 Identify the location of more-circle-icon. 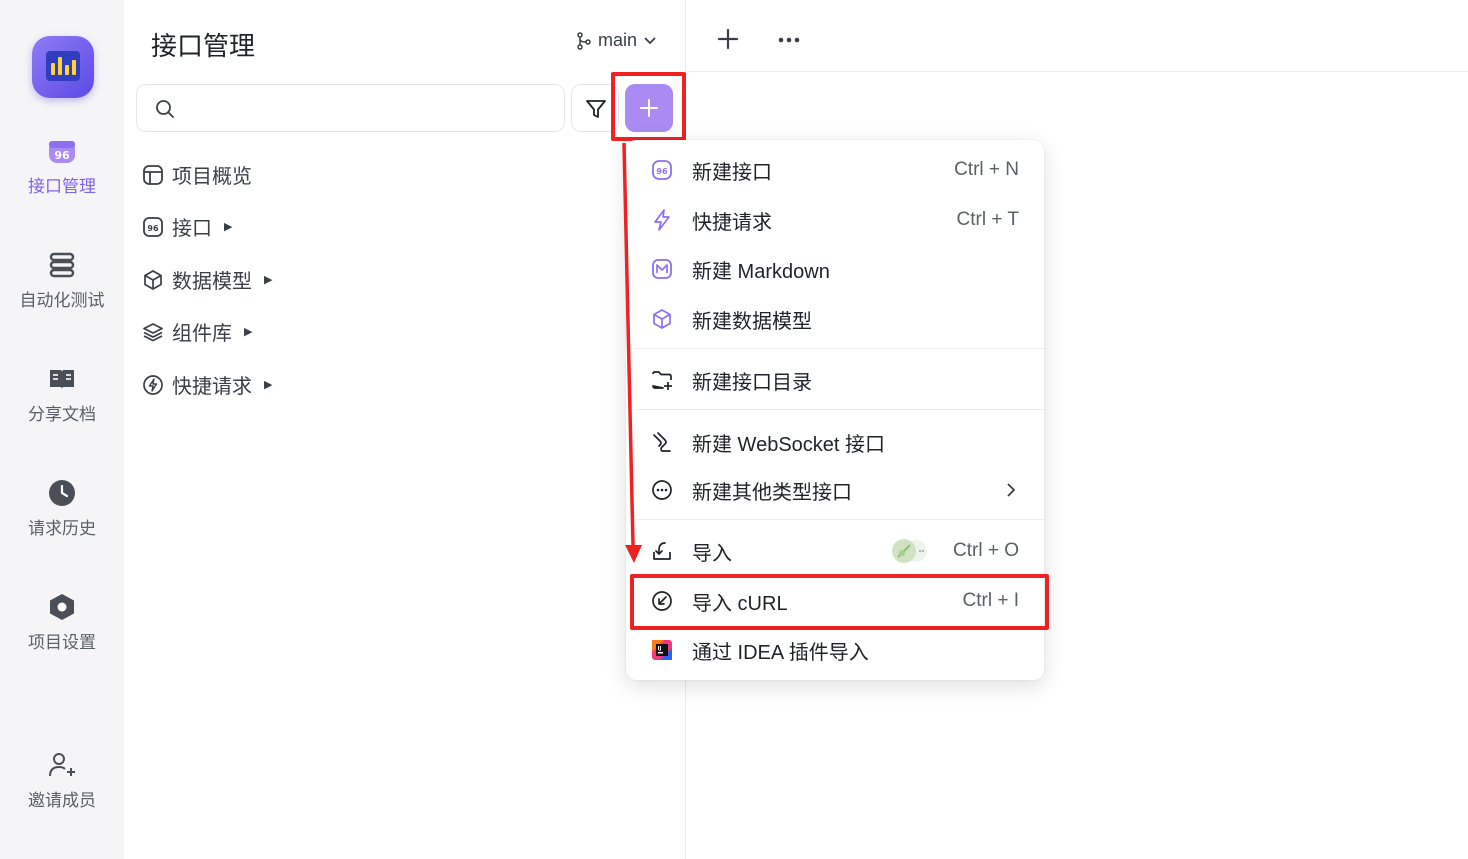
(662, 490).